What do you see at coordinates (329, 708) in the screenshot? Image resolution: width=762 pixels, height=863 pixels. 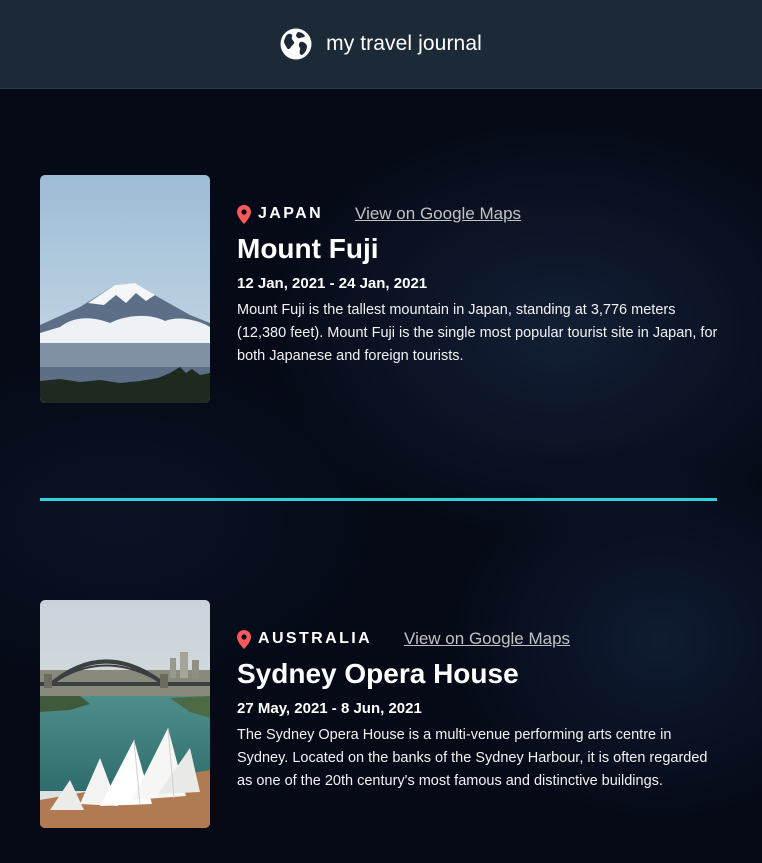 I see `entry-dates: 27 May, 2021 - 8 Jun, 2021` at bounding box center [329, 708].